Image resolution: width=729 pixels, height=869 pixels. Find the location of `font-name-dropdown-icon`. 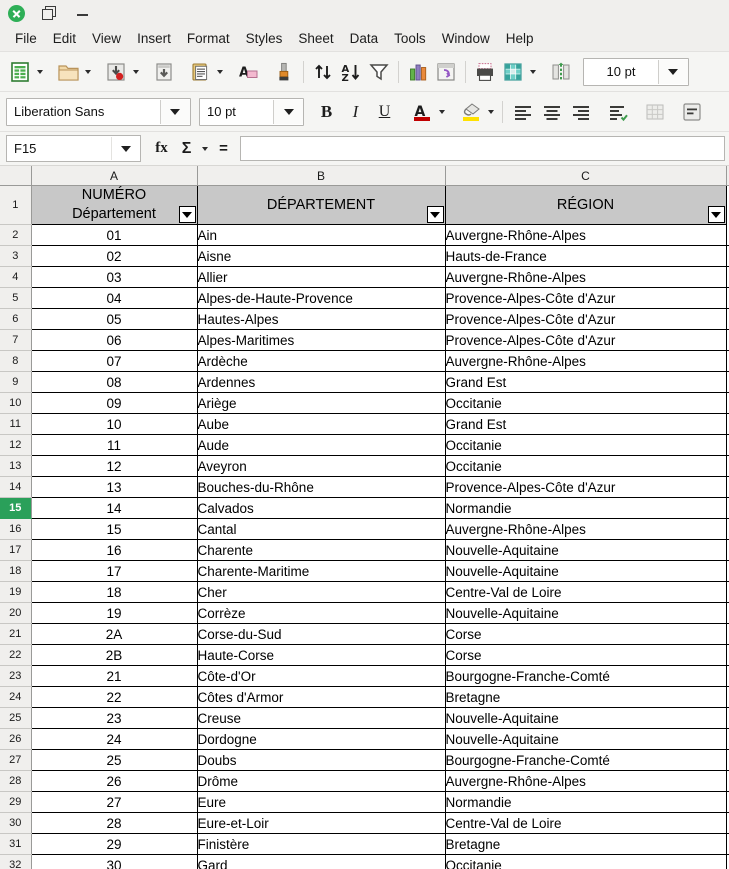

font-name-dropdown-icon is located at coordinates (174, 111).